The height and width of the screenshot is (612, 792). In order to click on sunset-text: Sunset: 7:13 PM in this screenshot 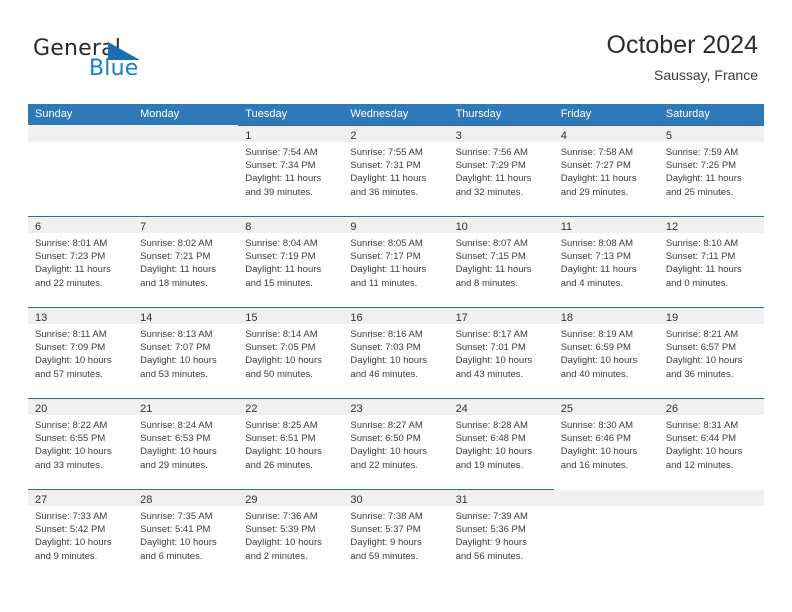, I will do `click(595, 257)`.